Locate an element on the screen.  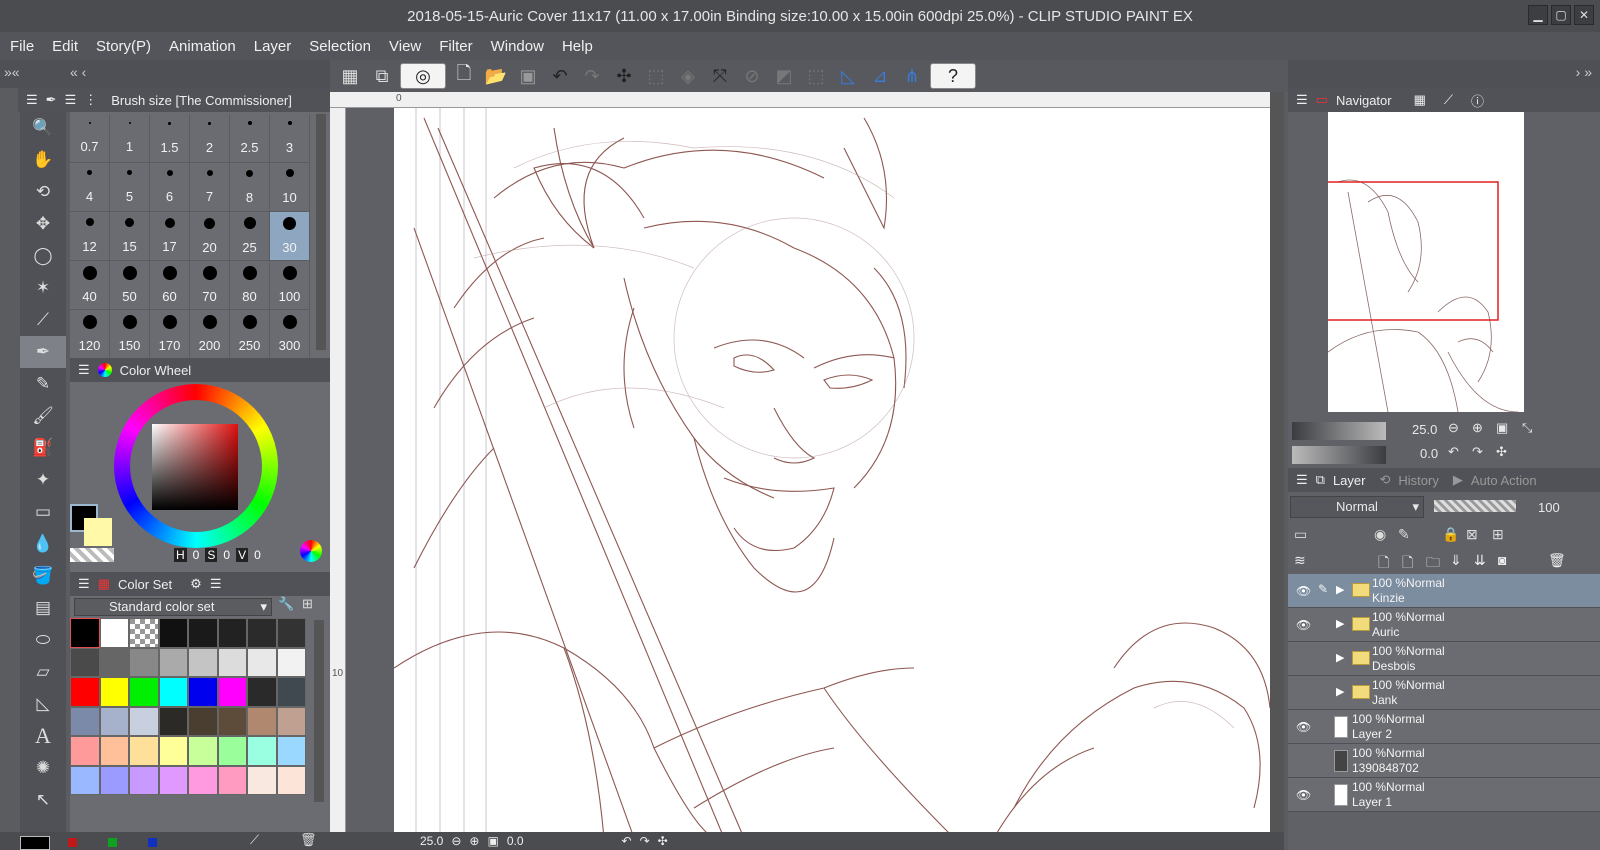
menu-window: Window is located at coordinates (517, 46).